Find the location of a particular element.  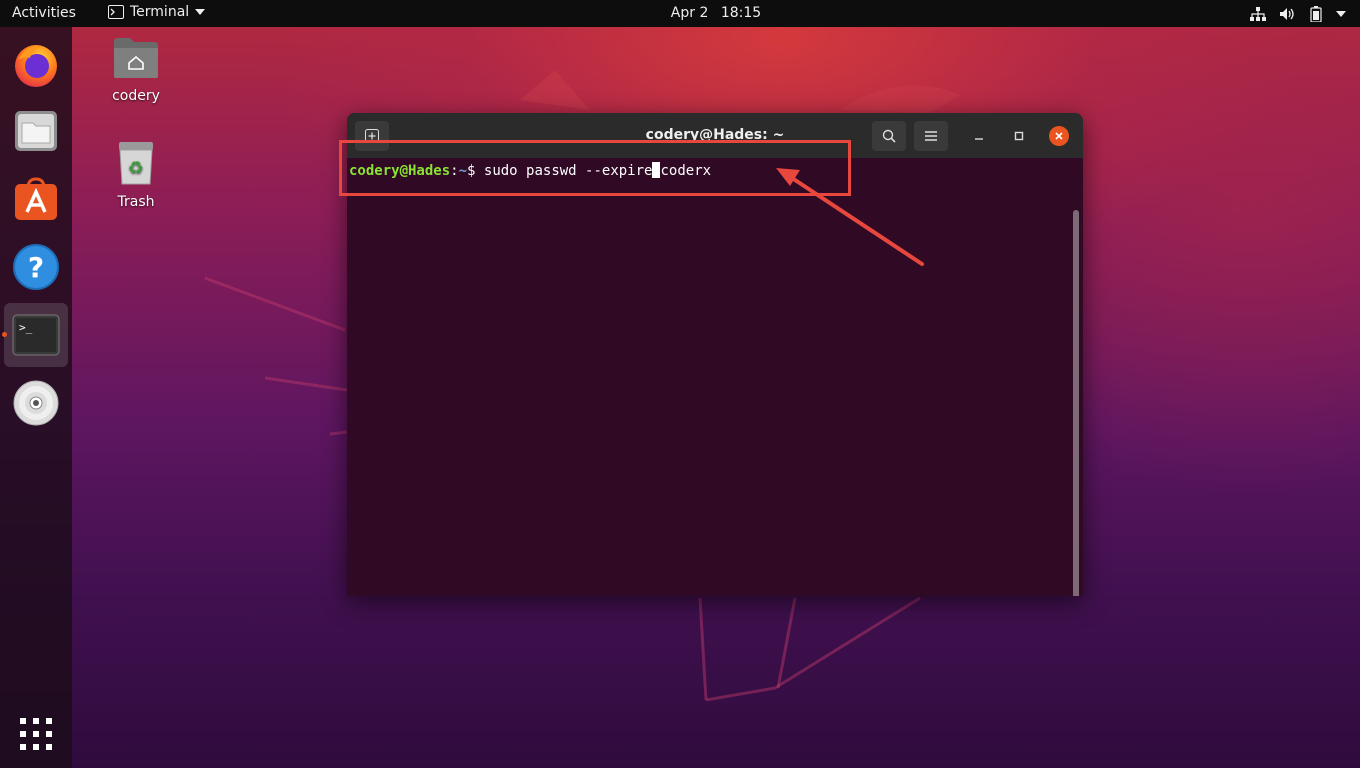

dock-item-help: ? is located at coordinates (36, 267).